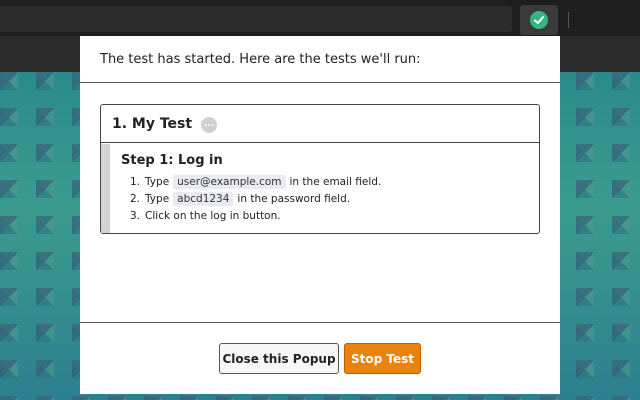 Image resolution: width=640 pixels, height=400 pixels. Describe the element at coordinates (320, 322) in the screenshot. I see `footer-divider` at that location.